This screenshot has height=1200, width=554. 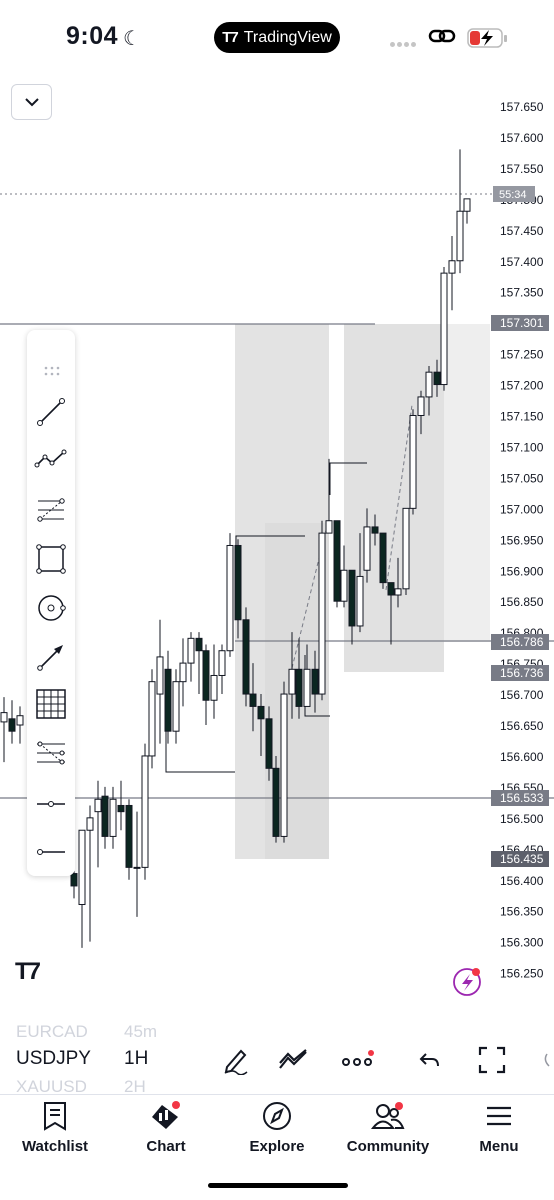 I want to click on indicators-button, so click(x=294, y=1060).